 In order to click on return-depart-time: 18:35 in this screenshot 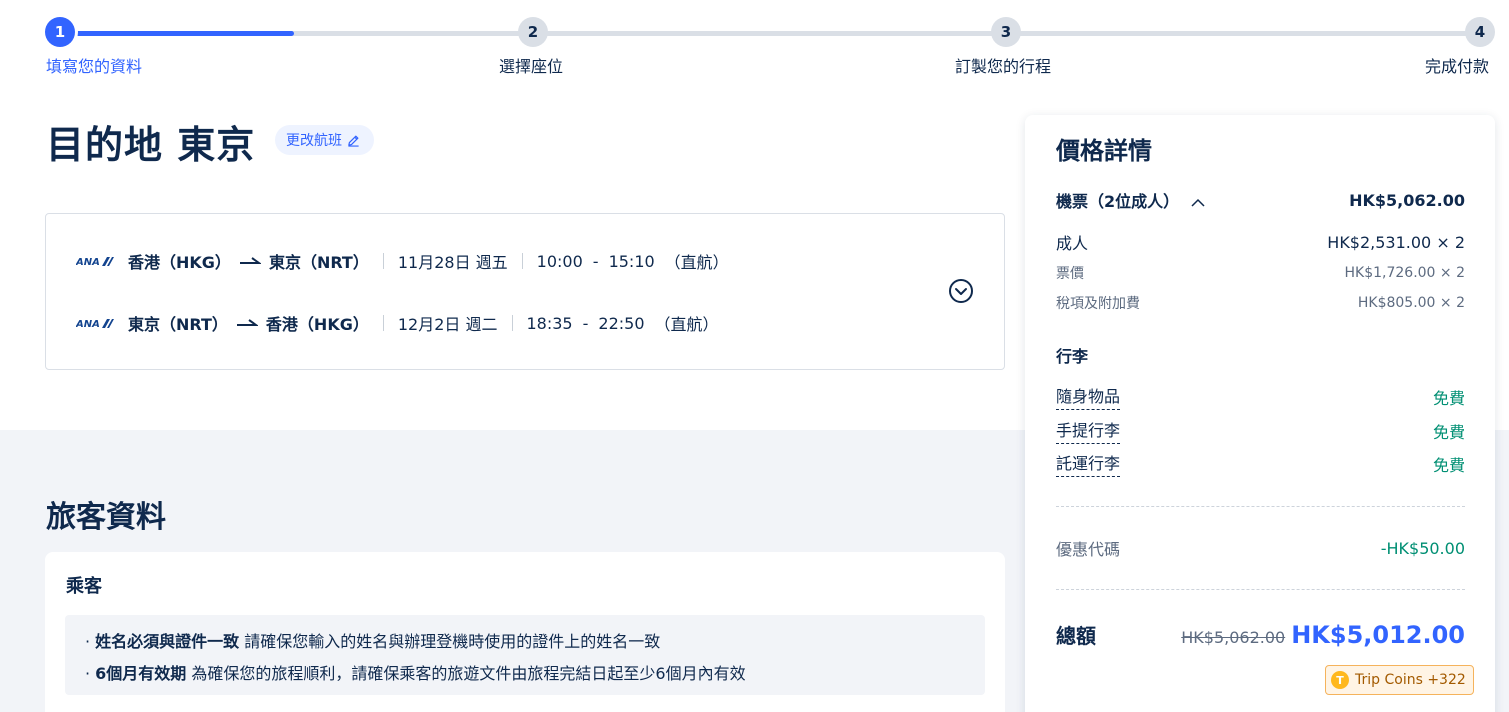, I will do `click(549, 323)`.